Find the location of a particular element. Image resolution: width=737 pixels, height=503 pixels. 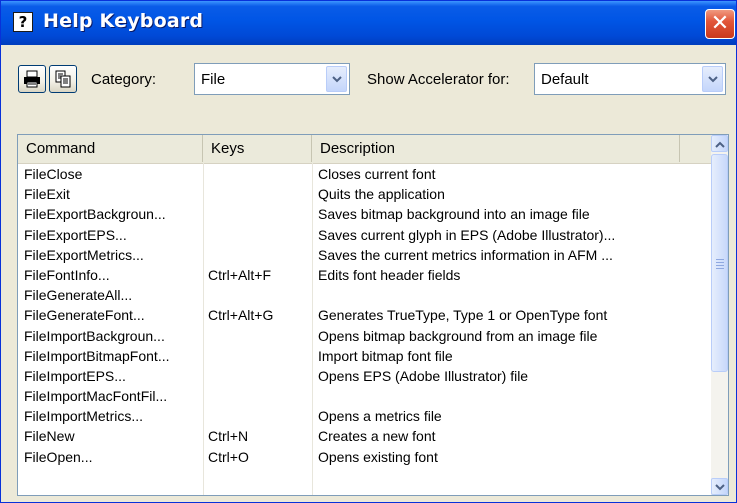

accelerator-value: Default is located at coordinates (565, 79).